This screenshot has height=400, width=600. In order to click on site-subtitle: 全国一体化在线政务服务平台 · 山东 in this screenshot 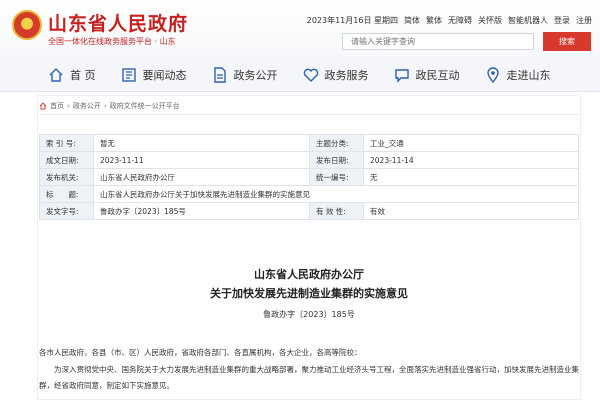, I will do `click(112, 41)`.